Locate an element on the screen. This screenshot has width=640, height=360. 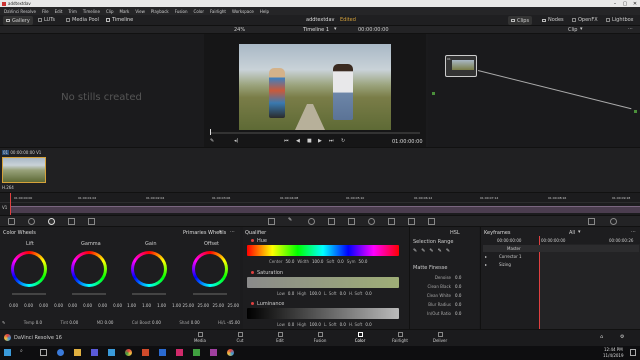
playhead-marker is located at coordinates (10, 204).